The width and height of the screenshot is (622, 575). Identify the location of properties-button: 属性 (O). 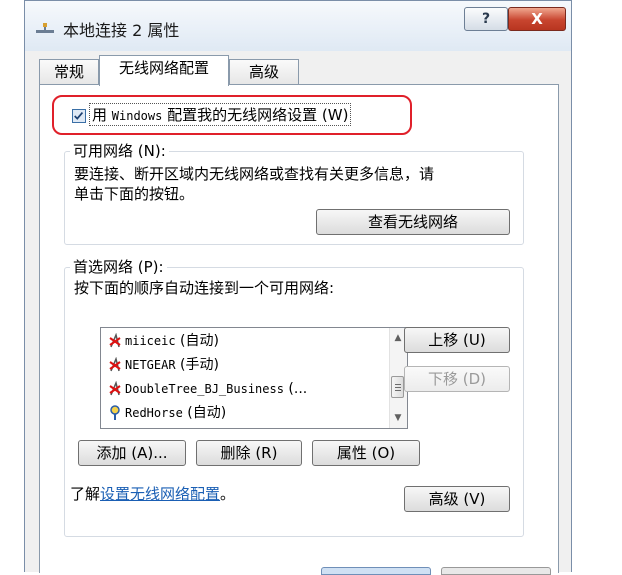
(366, 453).